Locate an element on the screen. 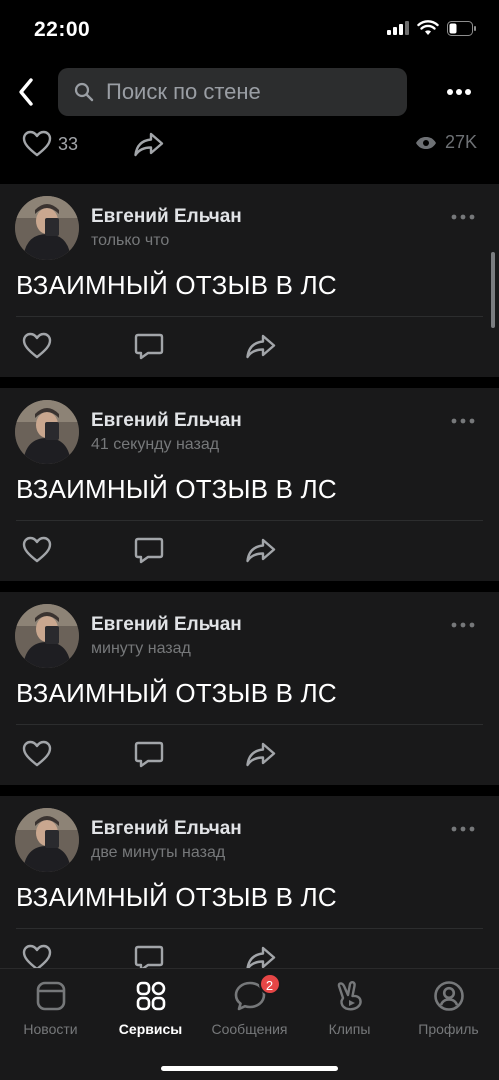 The image size is (499, 1080). tab-profile: Профиль is located at coordinates (448, 1009).